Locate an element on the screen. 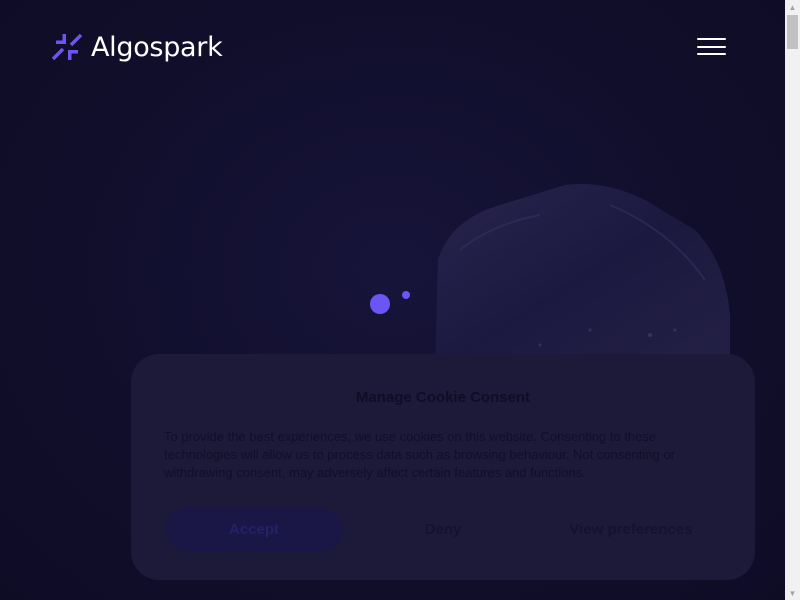  vertical-scrollbar: ▲ ▼ is located at coordinates (792, 300).